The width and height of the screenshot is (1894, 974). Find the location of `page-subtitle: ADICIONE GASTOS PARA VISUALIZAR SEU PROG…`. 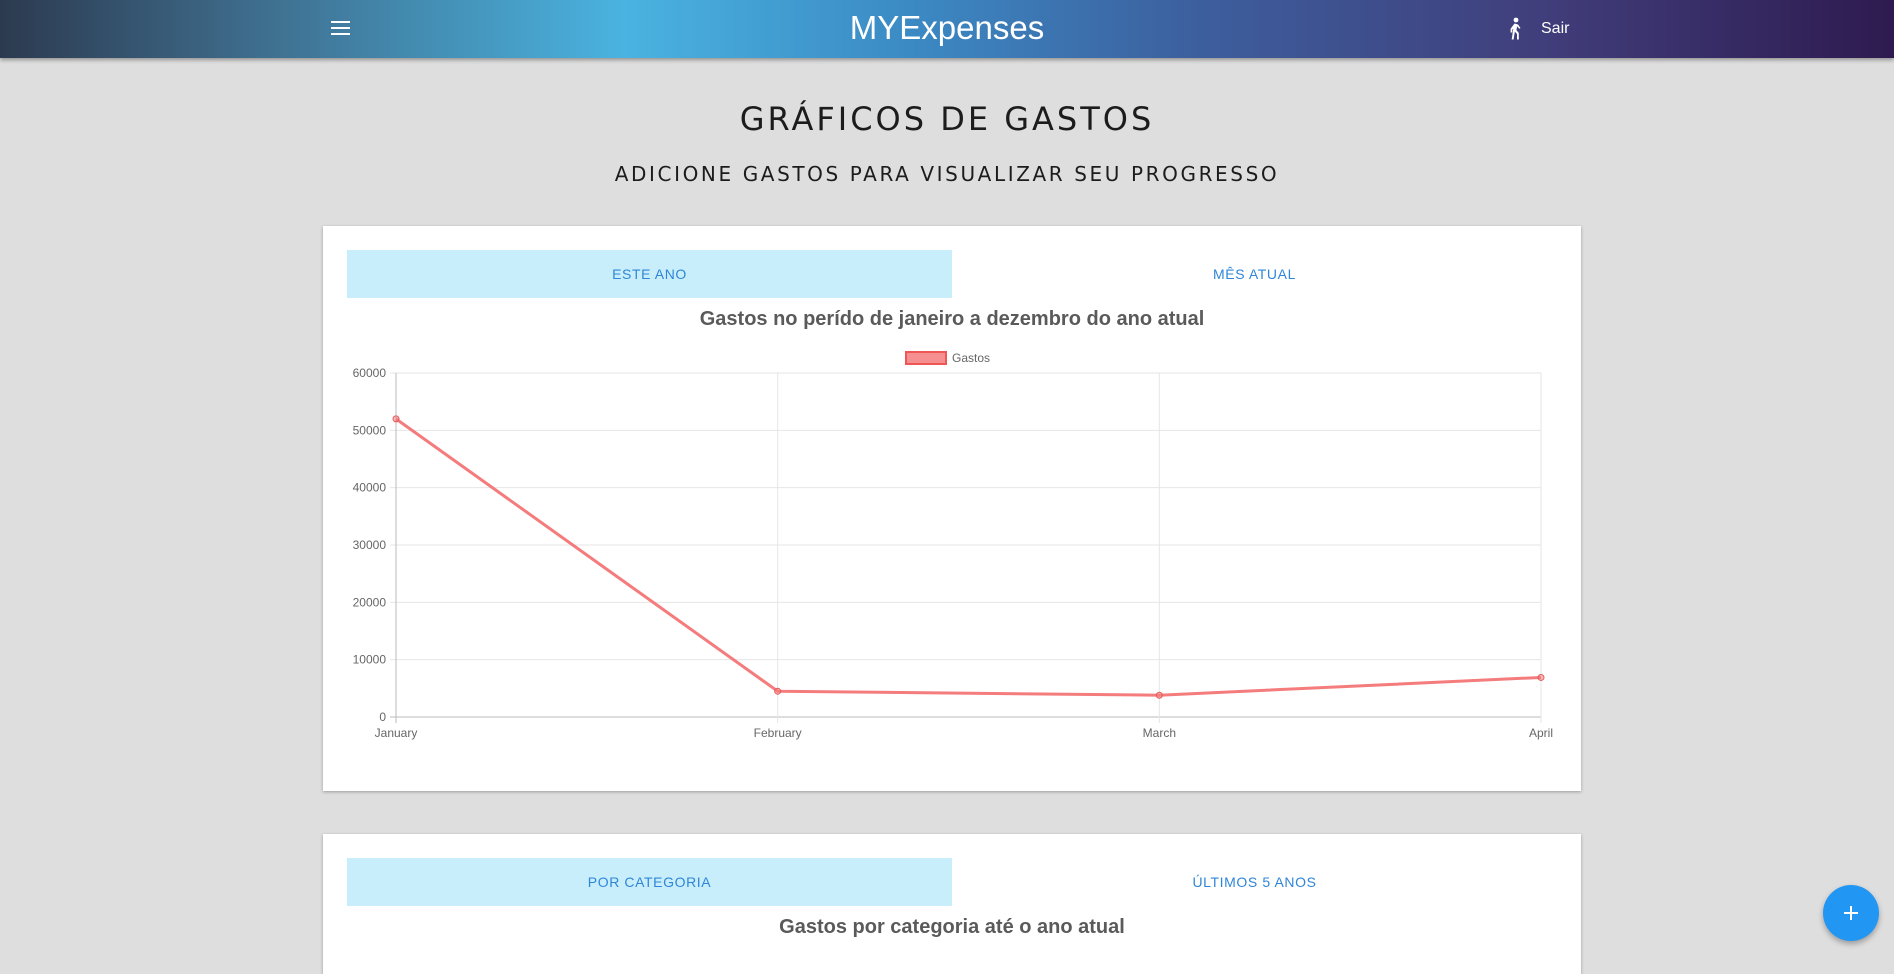

page-subtitle: ADICIONE GASTOS PARA VISUALIZAR SEU PROG… is located at coordinates (947, 174).